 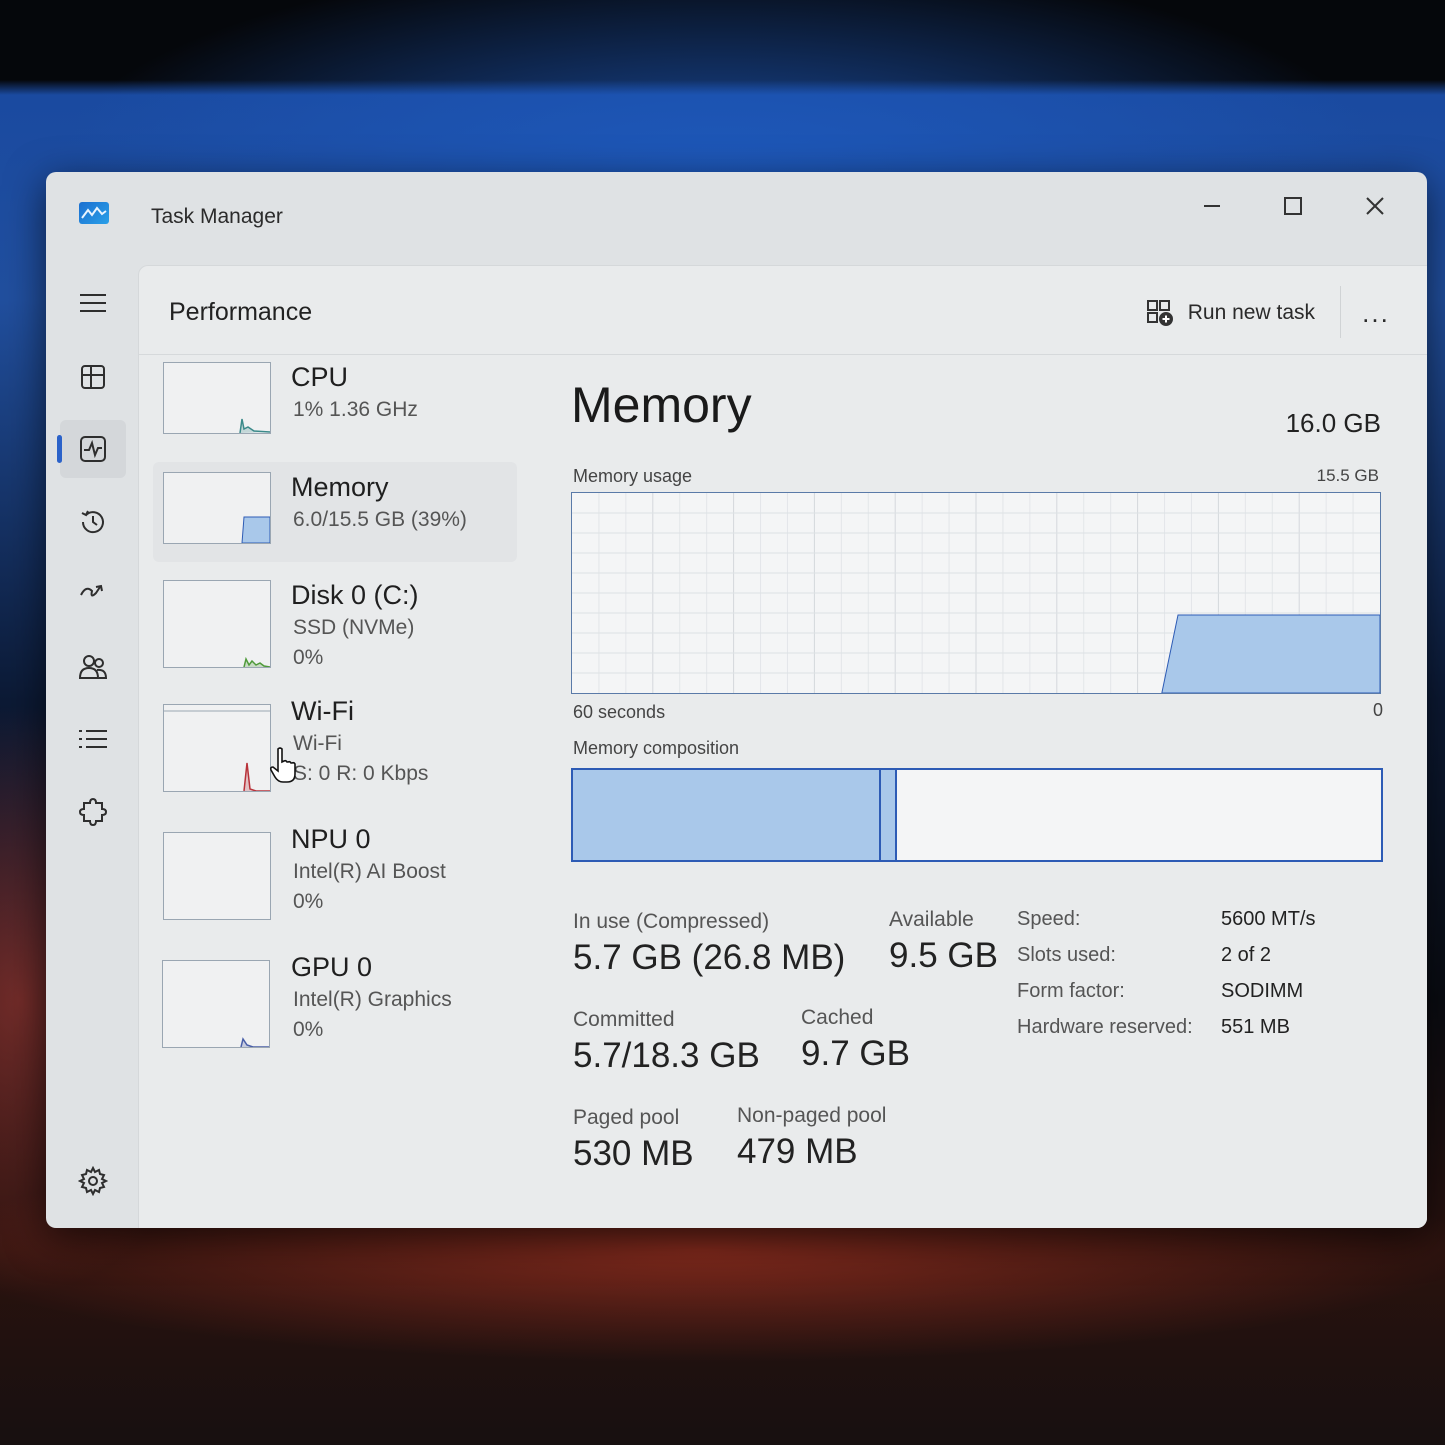 I want to click on nav-services, so click(x=93, y=812).